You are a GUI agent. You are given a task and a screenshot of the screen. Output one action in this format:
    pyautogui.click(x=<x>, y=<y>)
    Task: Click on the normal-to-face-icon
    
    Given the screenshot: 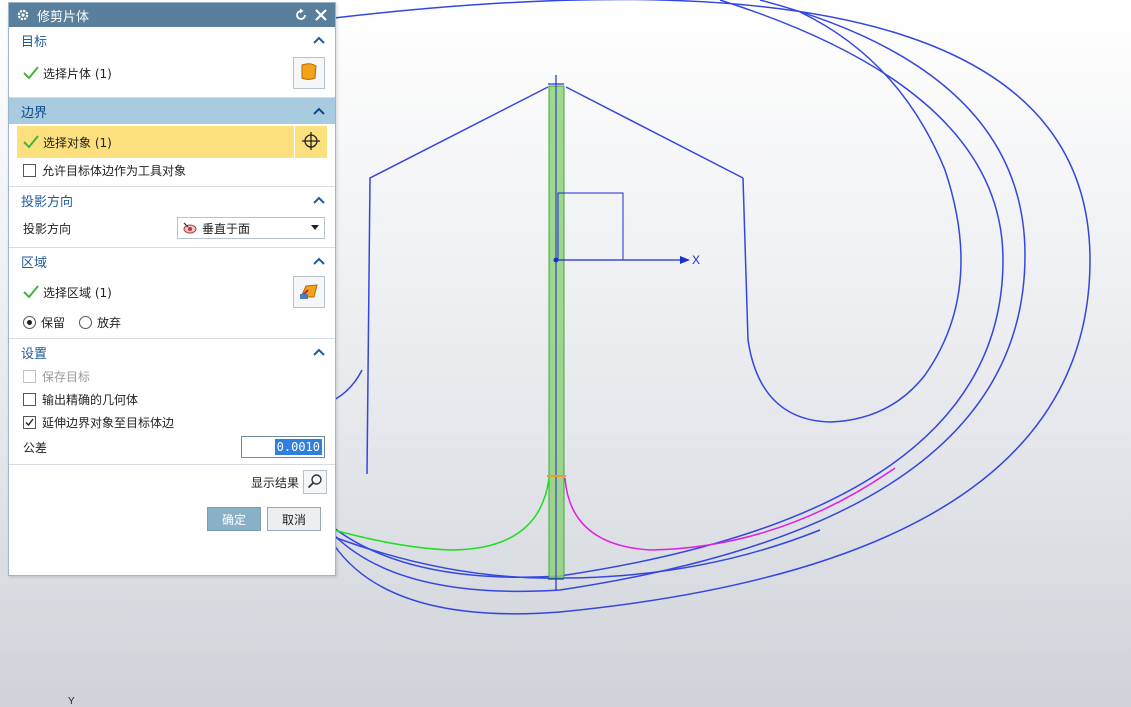 What is the action you would take?
    pyautogui.click(x=190, y=228)
    